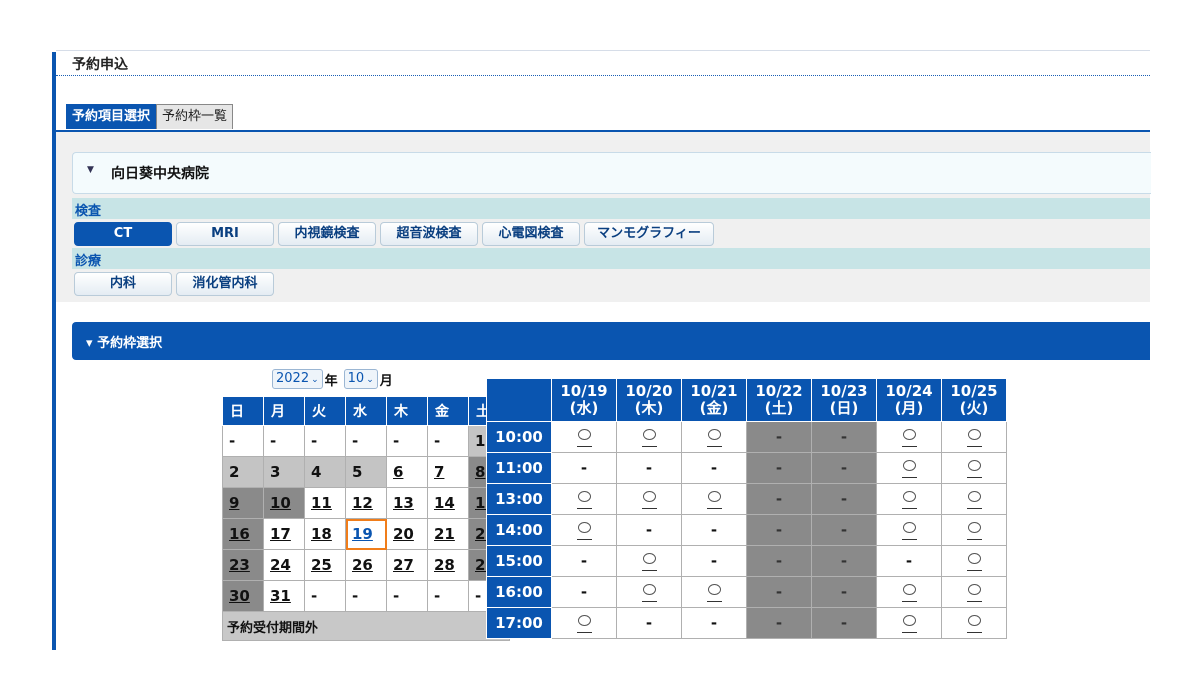 The width and height of the screenshot is (1200, 698). What do you see at coordinates (332, 379) in the screenshot?
I see `year-month-selector: 2022 ⌄ 年 10 ⌄ 月` at bounding box center [332, 379].